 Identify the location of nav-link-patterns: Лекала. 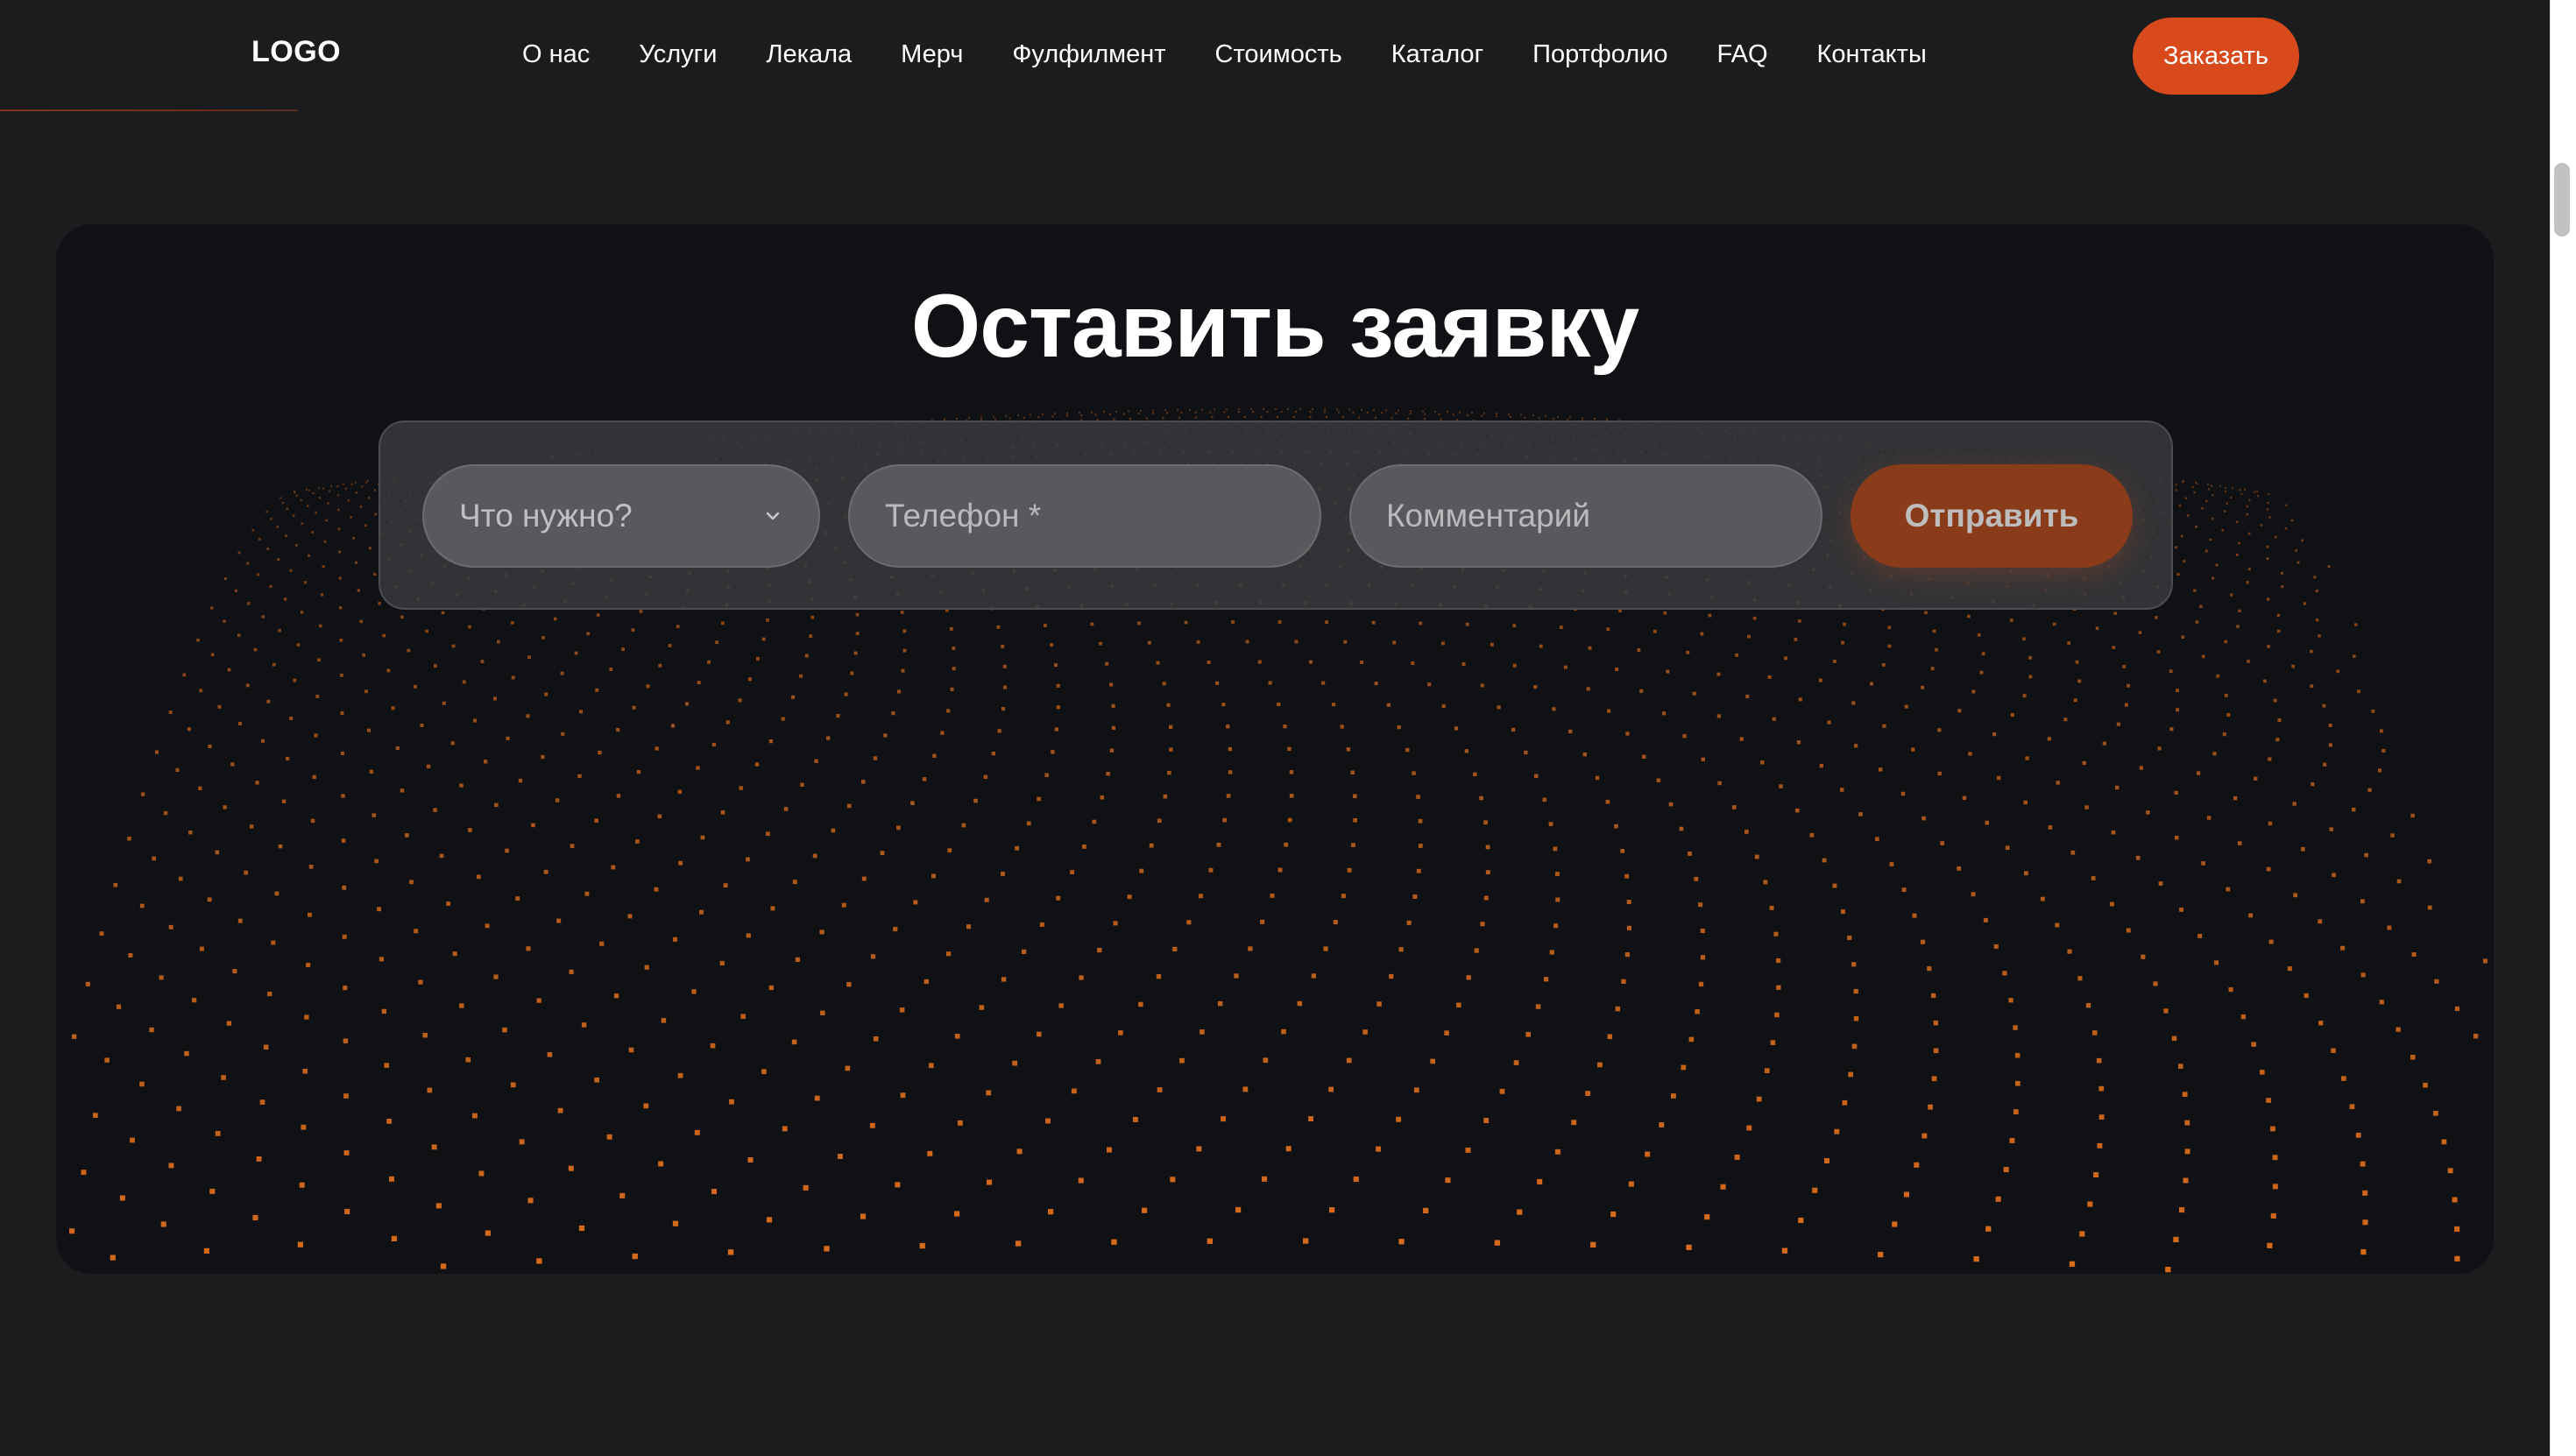
(809, 54).